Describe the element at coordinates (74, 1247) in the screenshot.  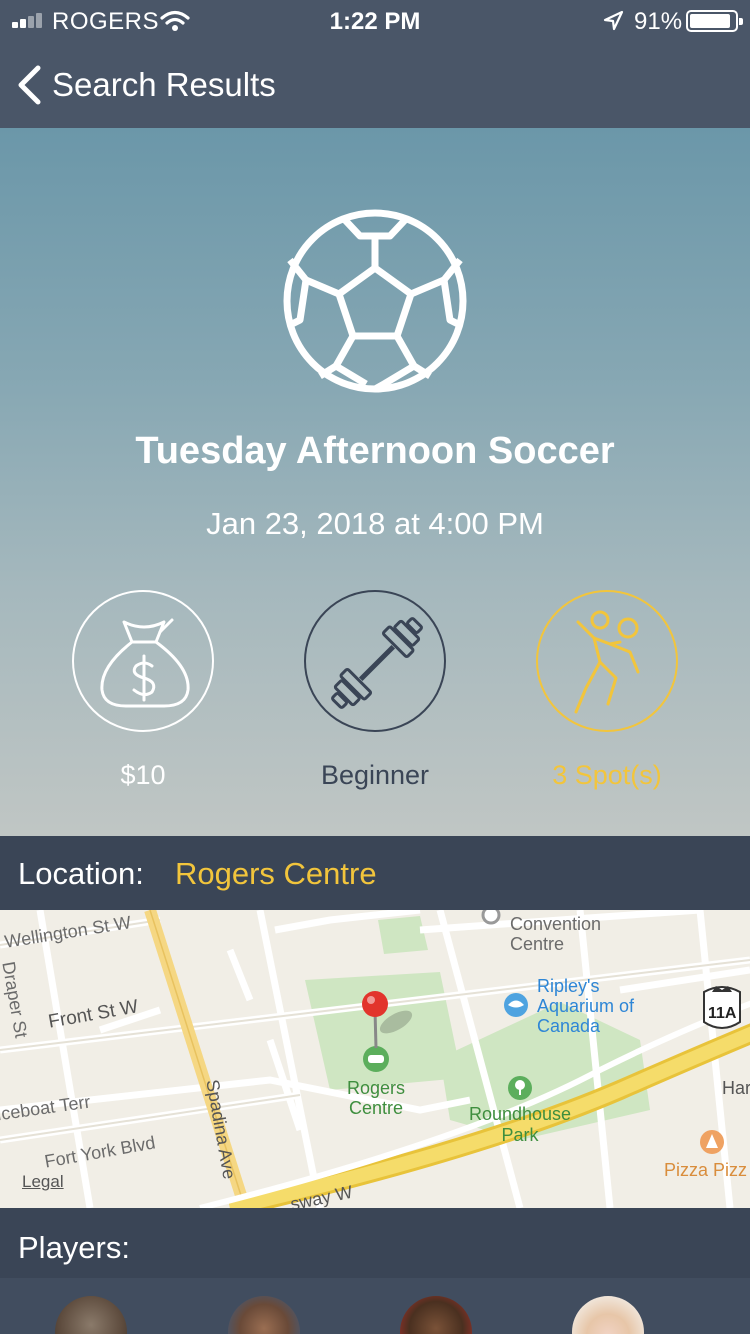
I see `players-label: Players:` at that location.